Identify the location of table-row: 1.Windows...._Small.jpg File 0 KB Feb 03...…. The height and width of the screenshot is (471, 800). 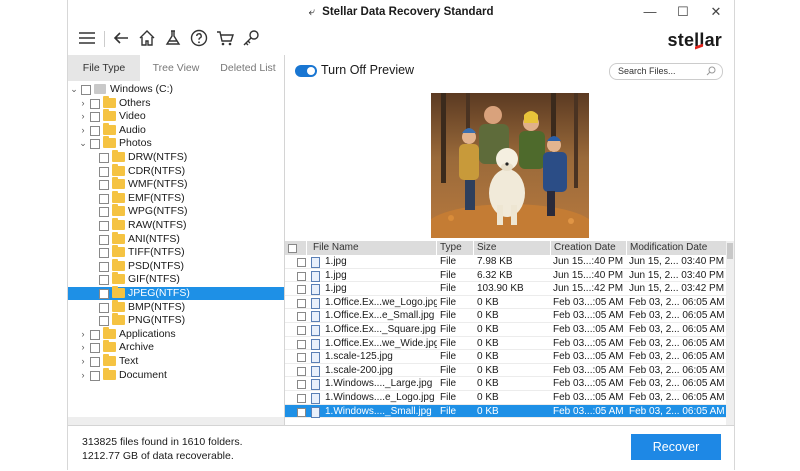
(505, 411).